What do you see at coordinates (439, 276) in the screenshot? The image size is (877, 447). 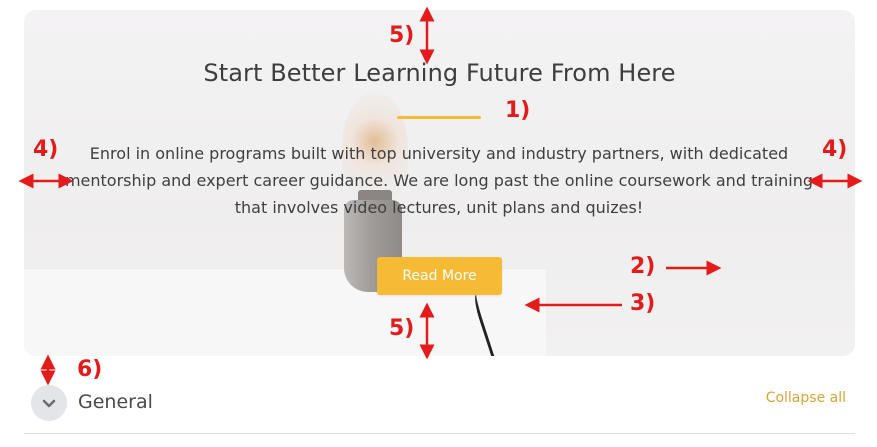 I see `read-more-button: Read More` at bounding box center [439, 276].